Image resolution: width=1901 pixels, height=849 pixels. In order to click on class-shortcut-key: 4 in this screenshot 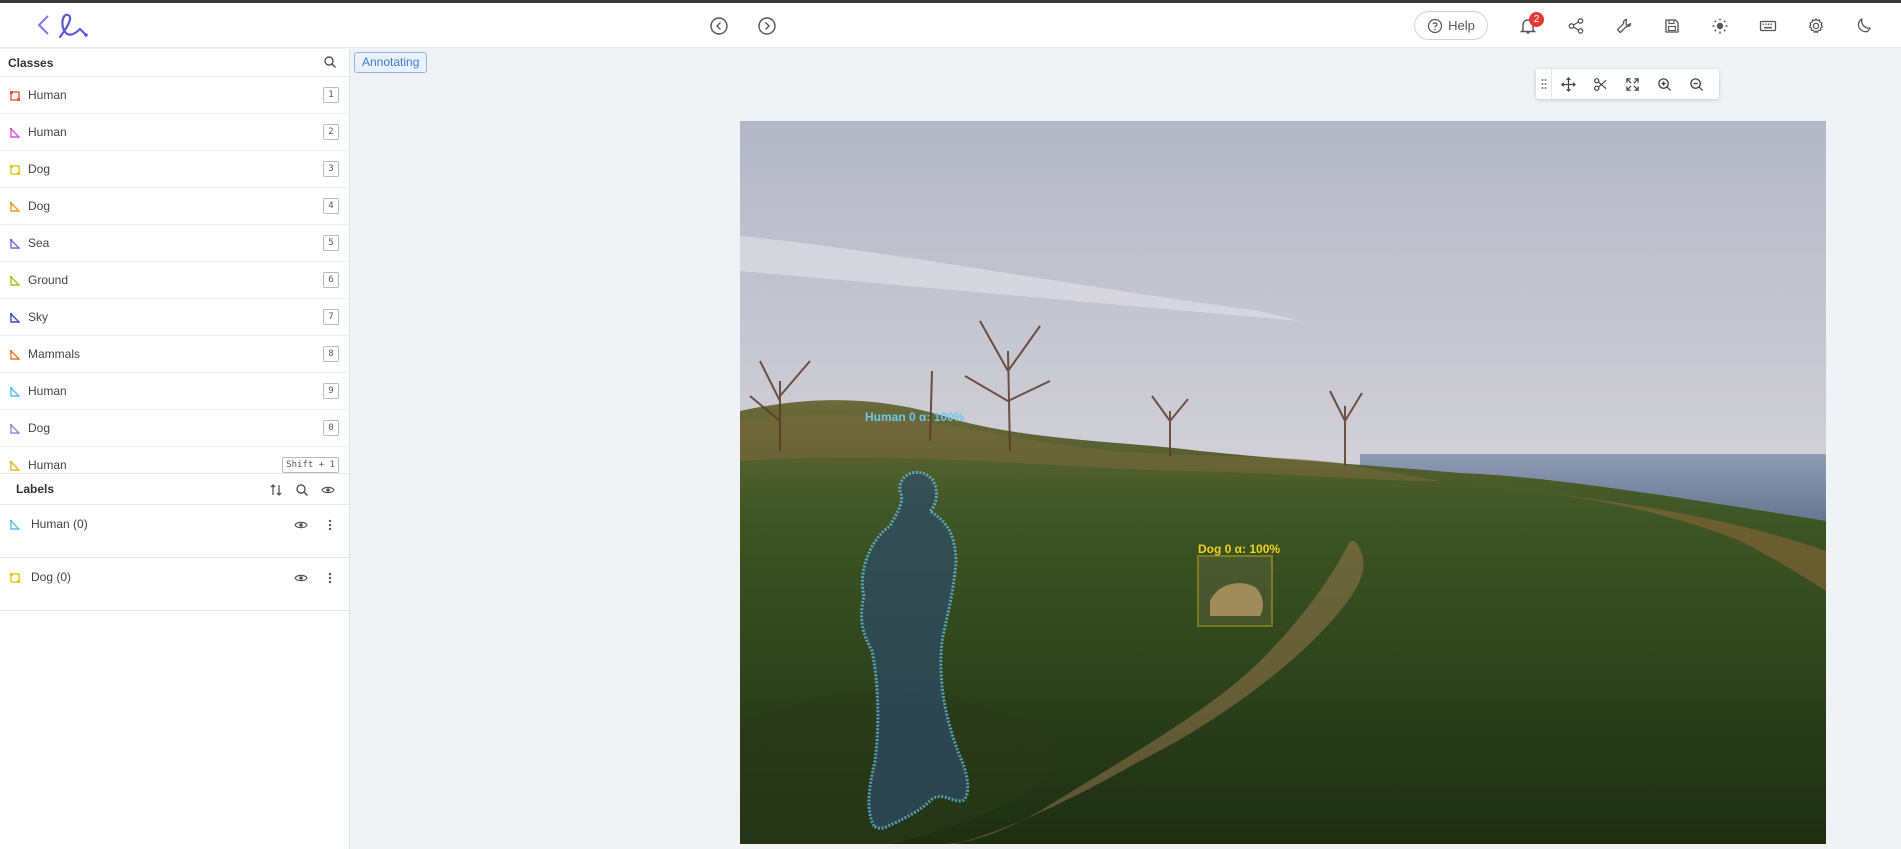, I will do `click(331, 206)`.